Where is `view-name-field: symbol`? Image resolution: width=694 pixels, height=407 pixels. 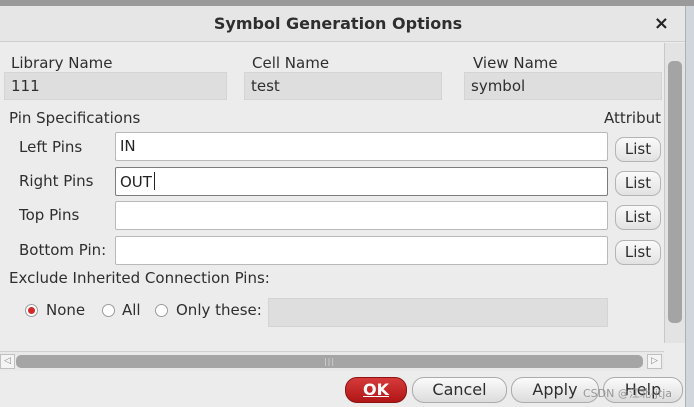
view-name-field: symbol is located at coordinates (563, 86).